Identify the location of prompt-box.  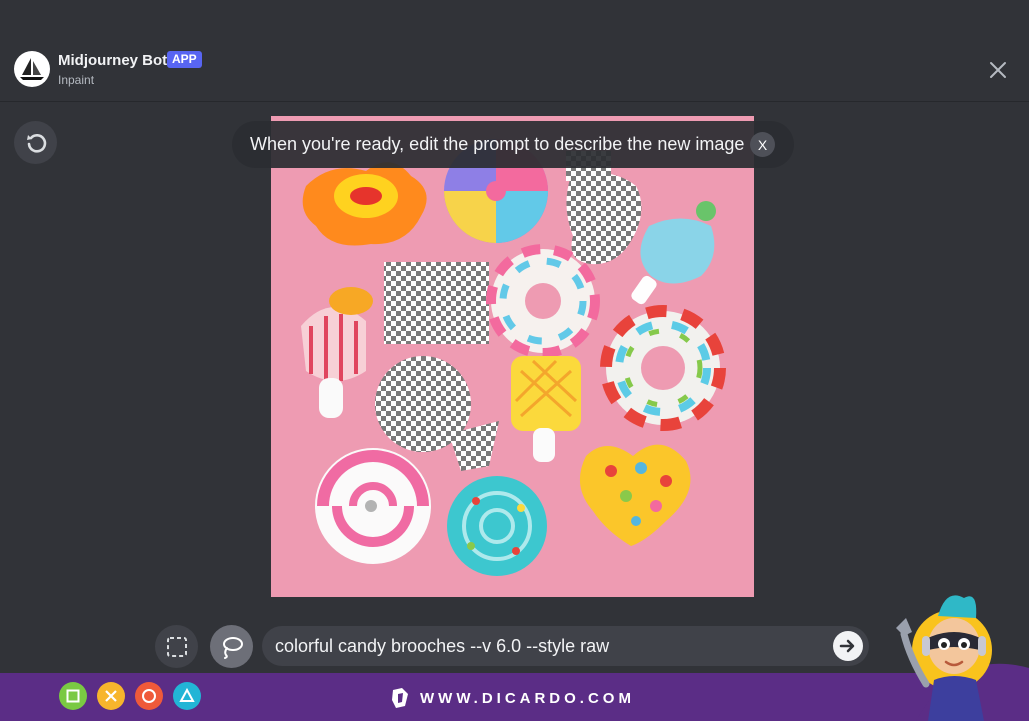
(565, 646).